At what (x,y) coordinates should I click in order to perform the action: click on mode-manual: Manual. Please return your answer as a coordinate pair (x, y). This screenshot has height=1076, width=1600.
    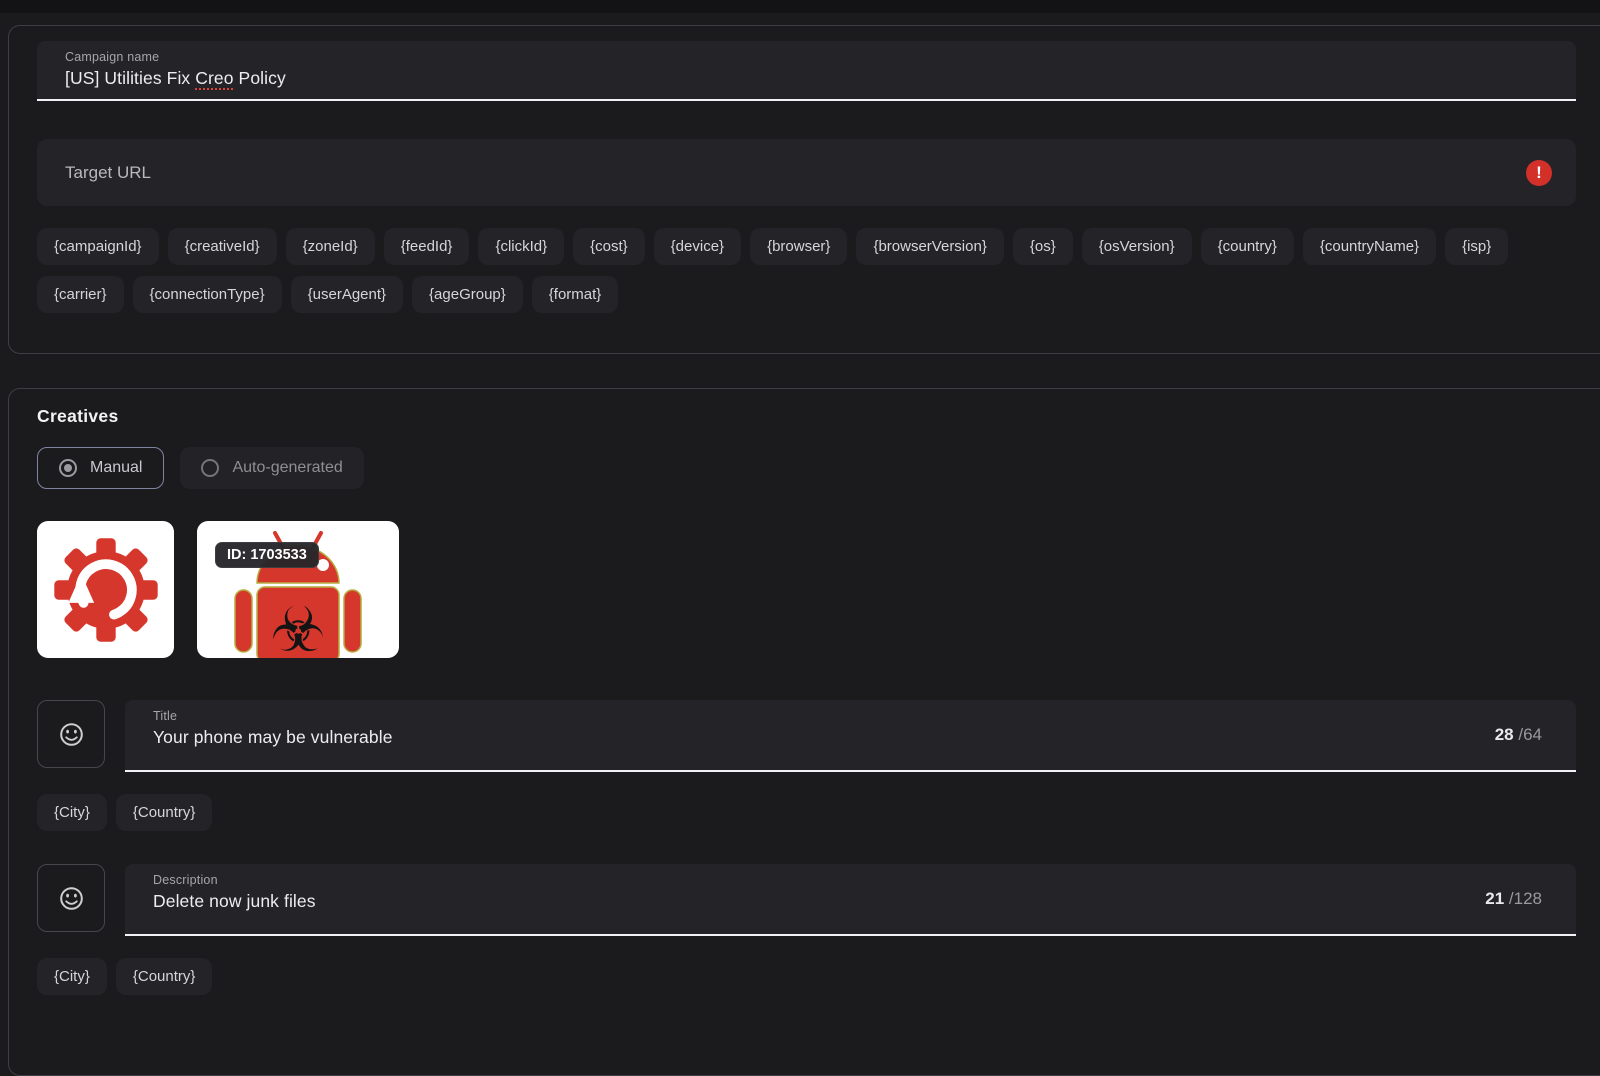
    Looking at the image, I should click on (101, 468).